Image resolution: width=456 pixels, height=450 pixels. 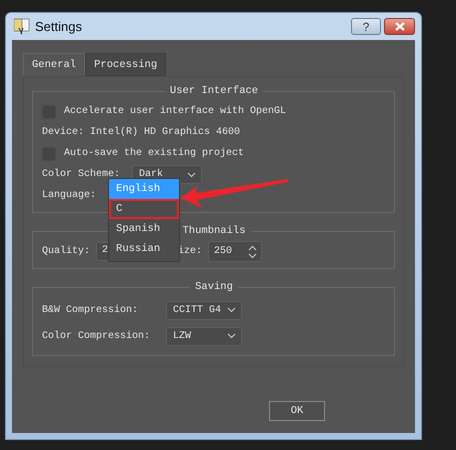 I want to click on checkbox-label: Auto-save the existing project, so click(x=154, y=153).